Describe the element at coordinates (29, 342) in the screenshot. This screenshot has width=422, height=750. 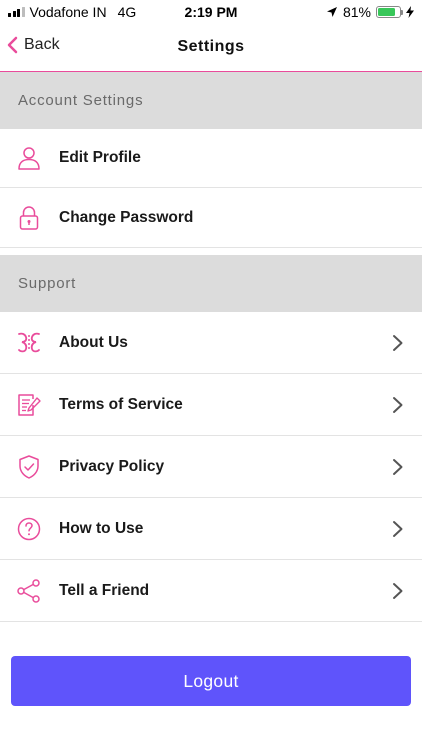
I see `app-logo-icon` at that location.